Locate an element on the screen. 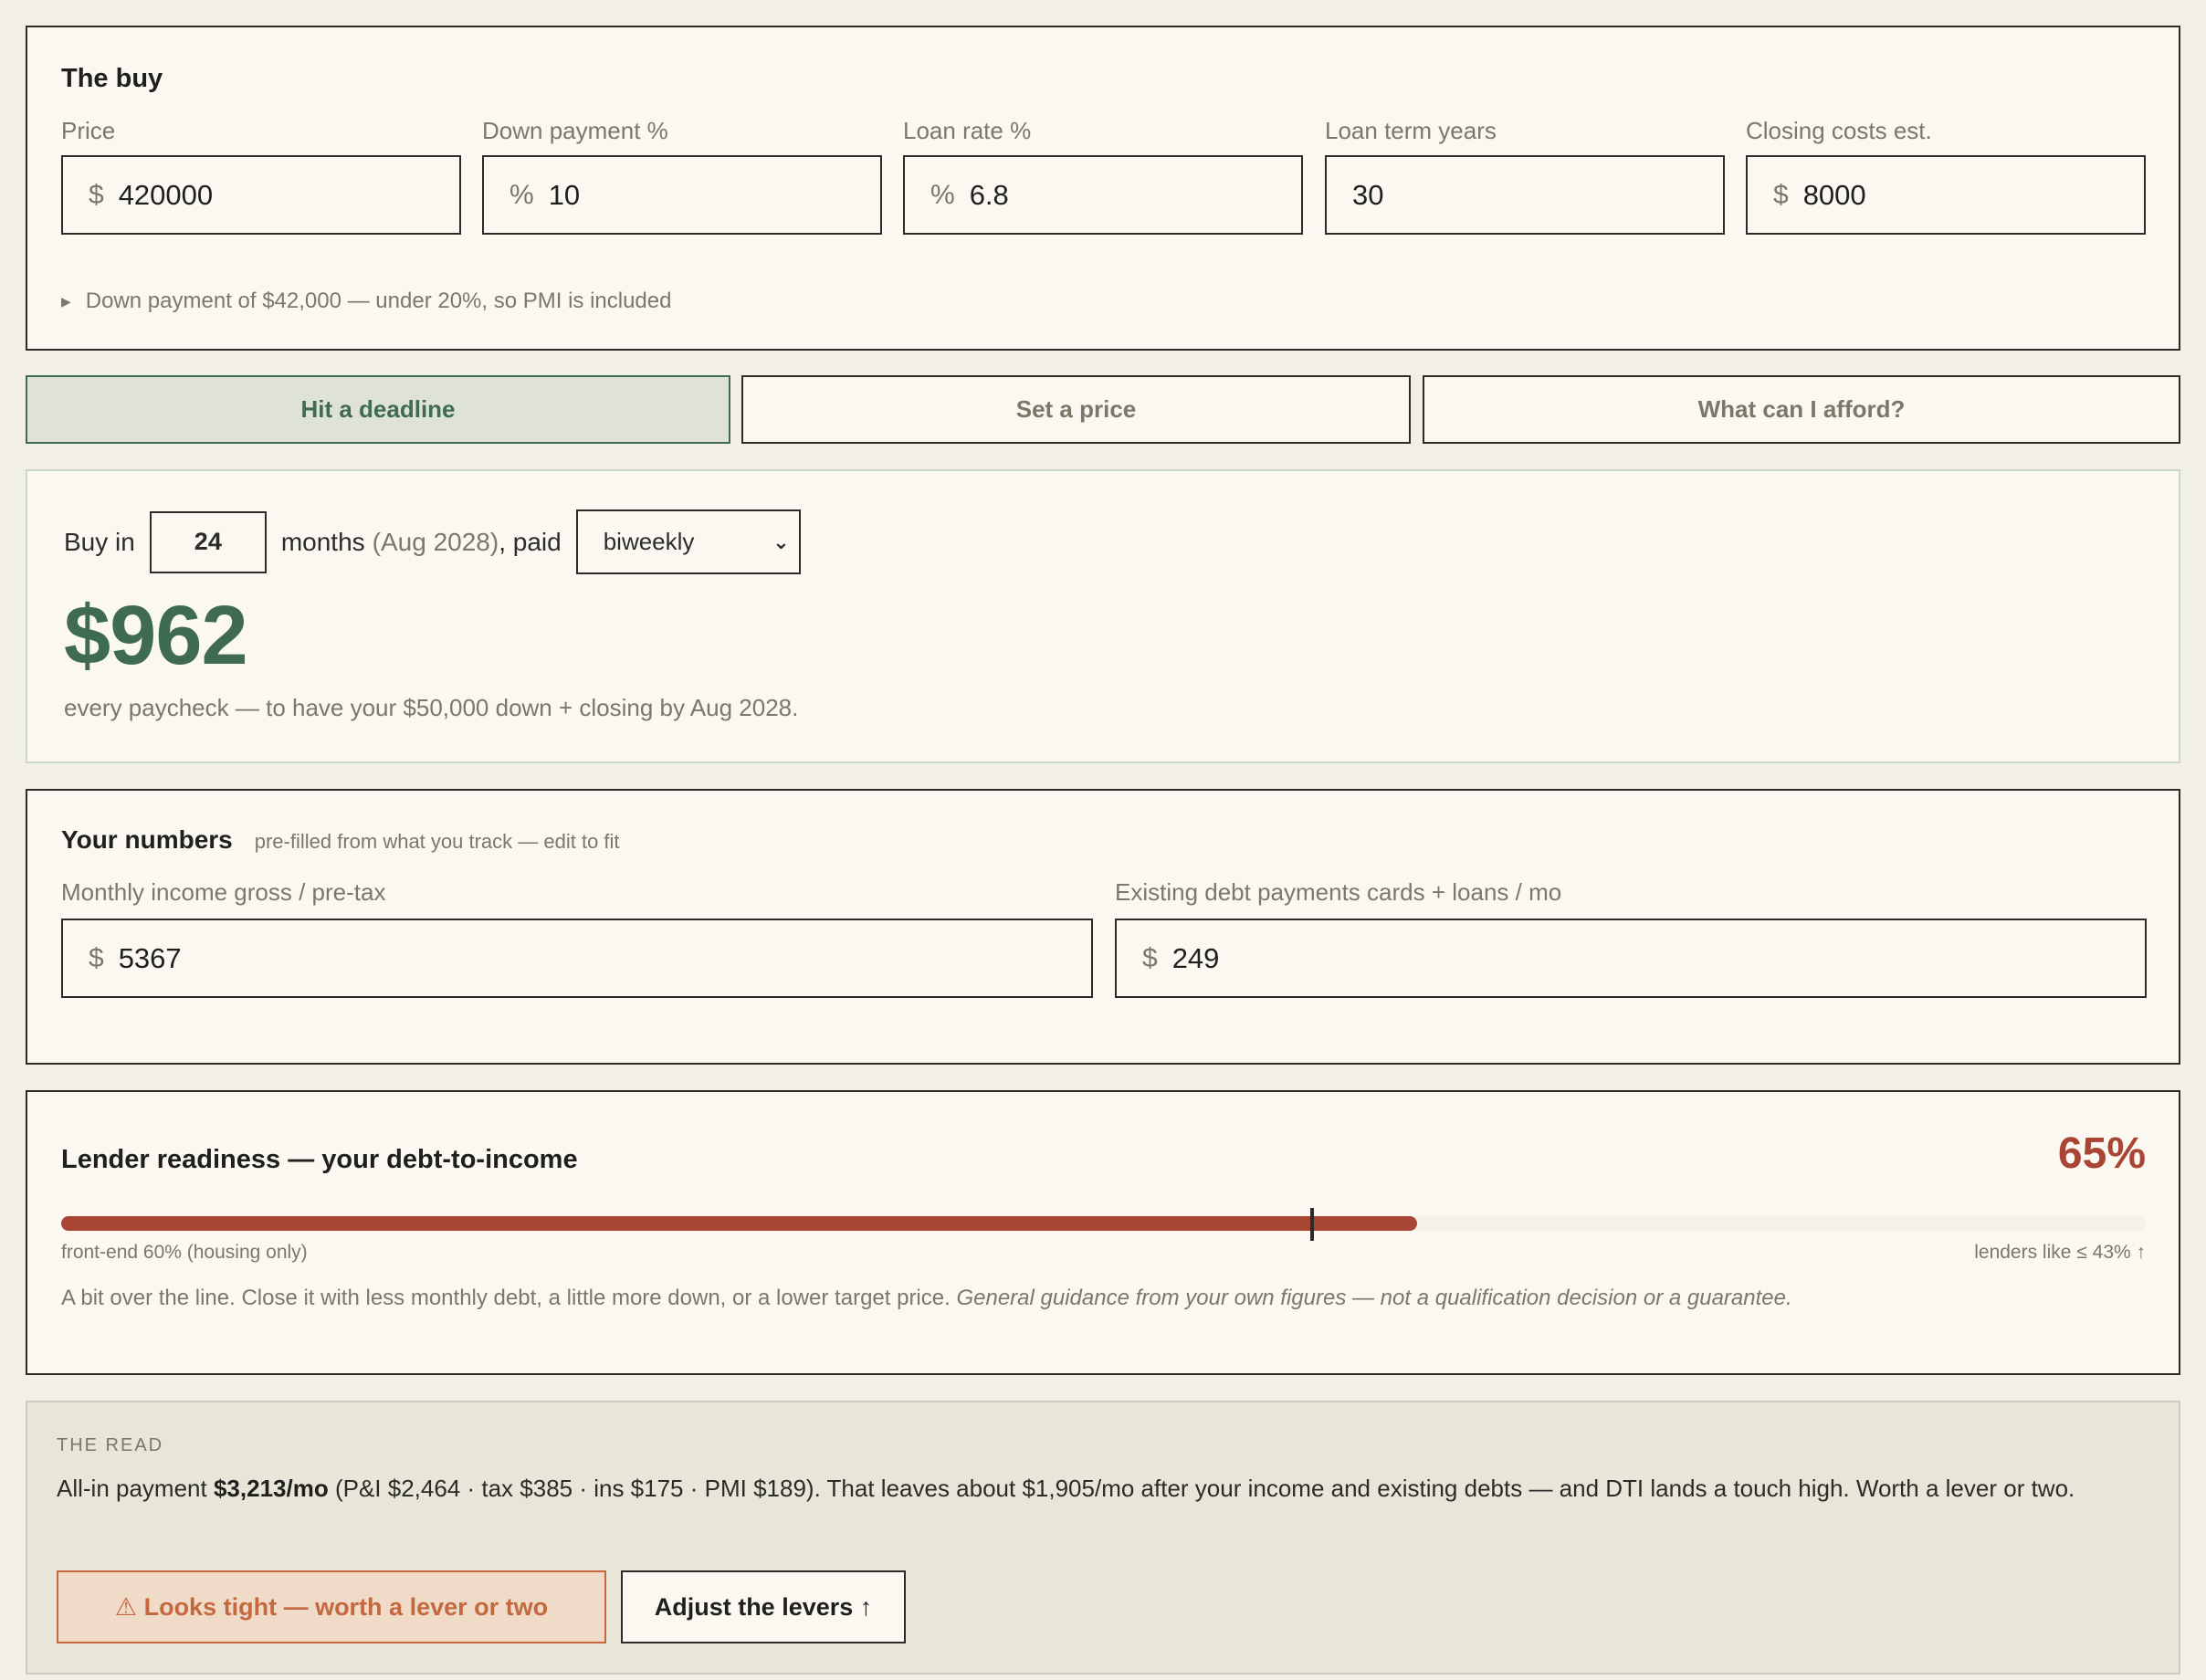 The width and height of the screenshot is (2206, 1680). front-end-marker is located at coordinates (1312, 1224).